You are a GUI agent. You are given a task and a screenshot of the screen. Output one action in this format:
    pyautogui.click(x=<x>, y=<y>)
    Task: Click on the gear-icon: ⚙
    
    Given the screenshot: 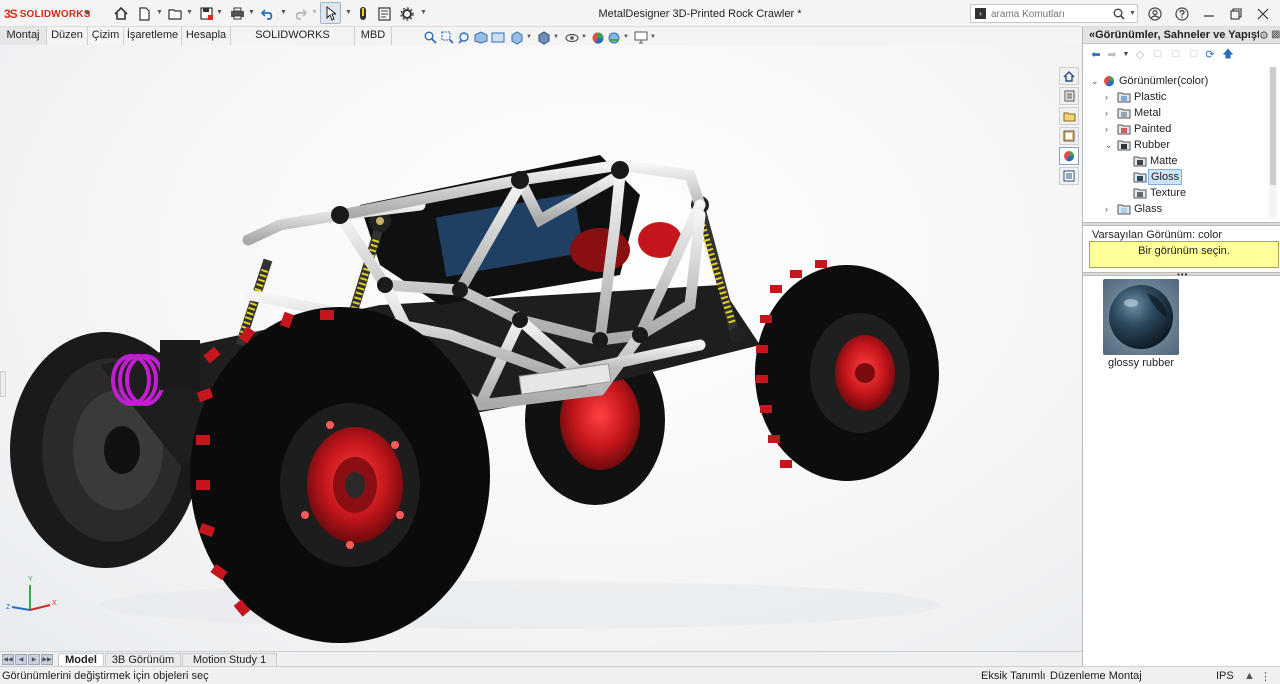 What is the action you would take?
    pyautogui.click(x=1264, y=35)
    